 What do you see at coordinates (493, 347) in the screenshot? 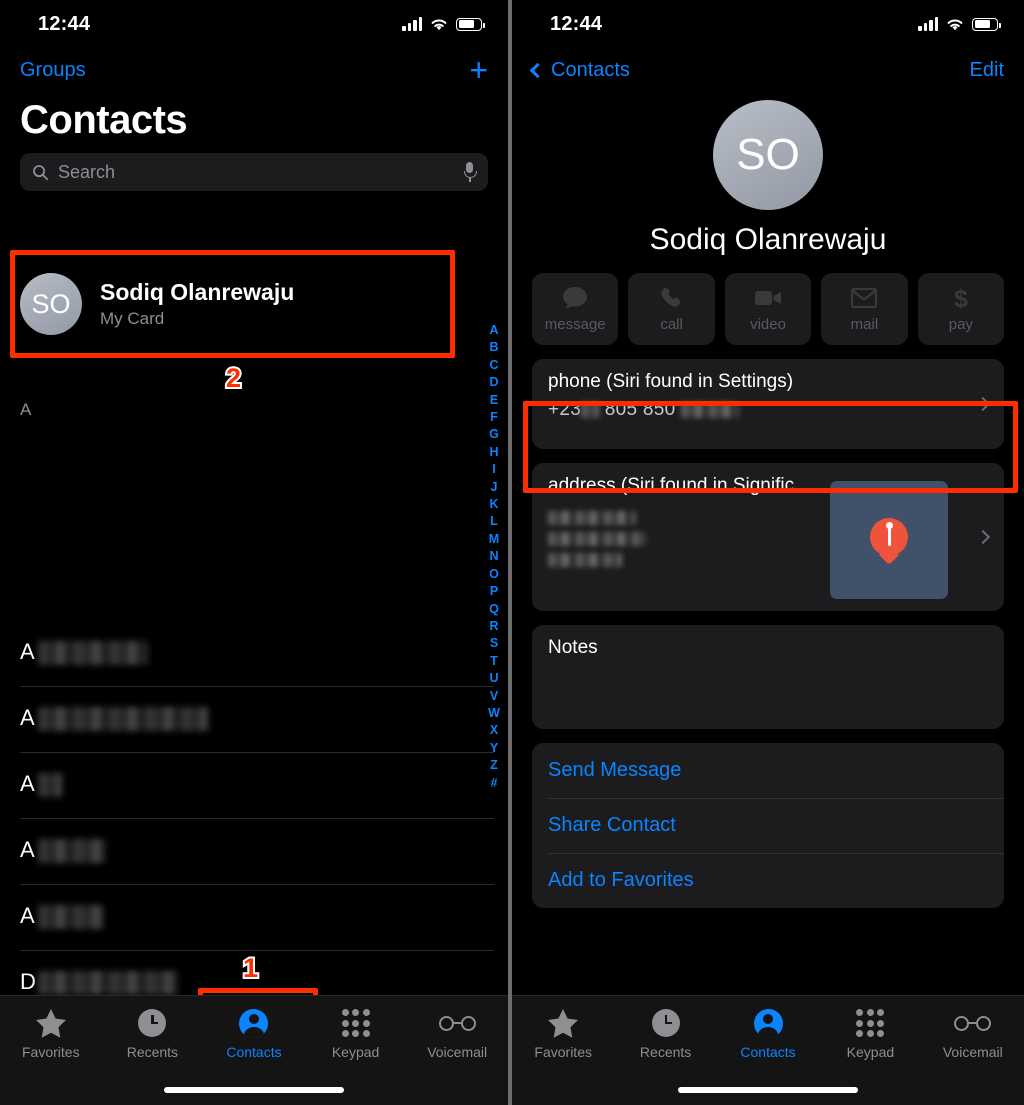
I see `alpha-index-letter: B` at bounding box center [493, 347].